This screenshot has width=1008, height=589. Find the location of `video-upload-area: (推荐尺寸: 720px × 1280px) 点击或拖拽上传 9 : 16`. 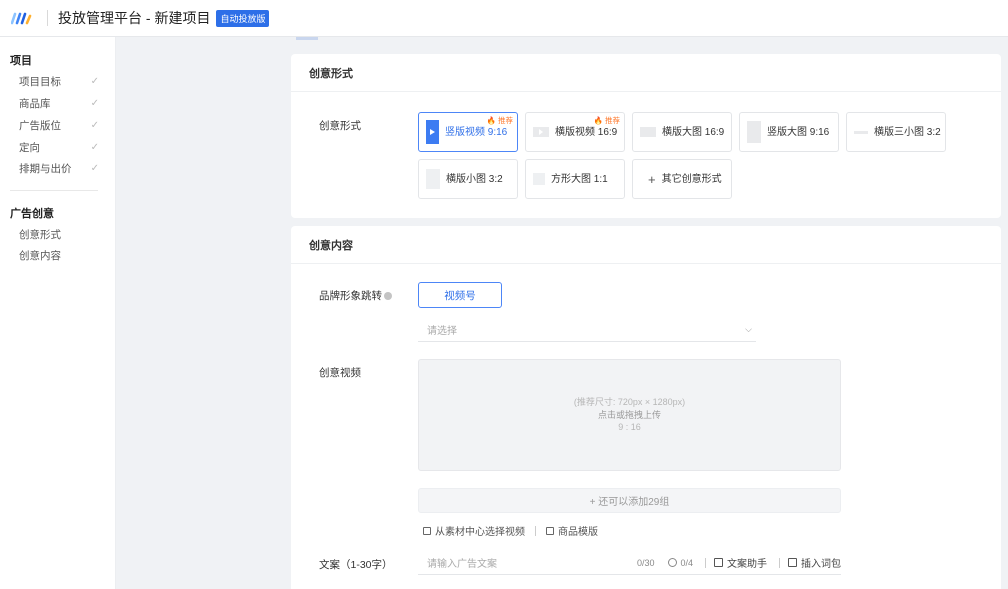

video-upload-area: (推荐尺寸: 720px × 1280px) 点击或拖拽上传 9 : 16 is located at coordinates (629, 415).